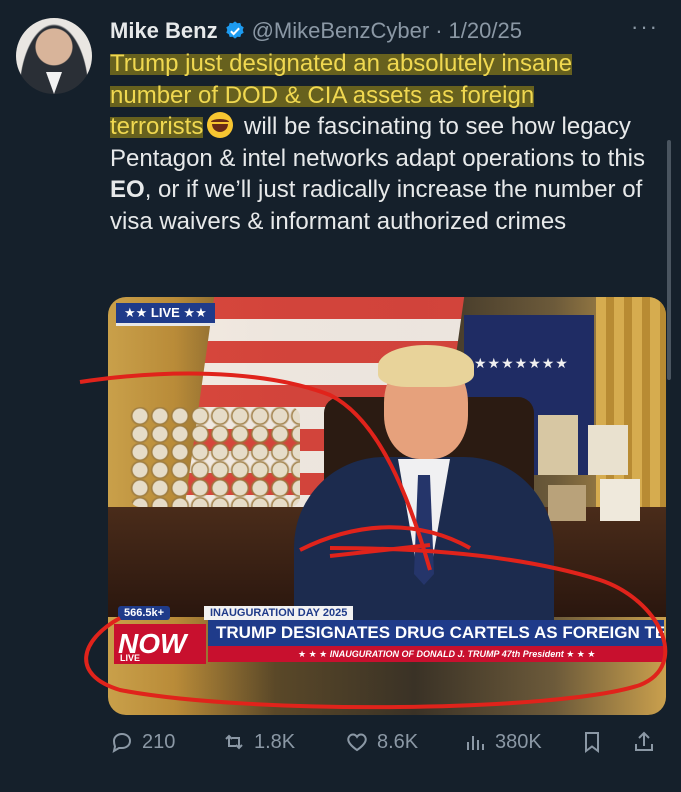 This screenshot has height=792, width=681. I want to click on scrollbar, so click(669, 260).